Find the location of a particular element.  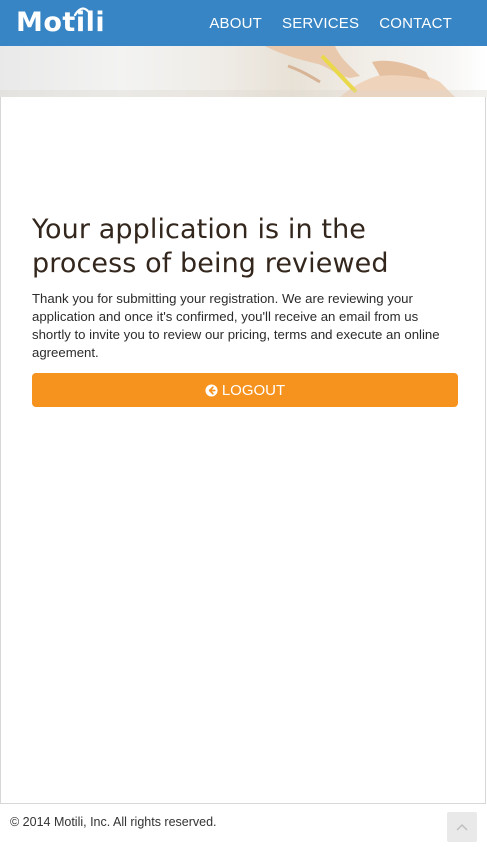

hands-measuring-illustration is located at coordinates (243, 71).